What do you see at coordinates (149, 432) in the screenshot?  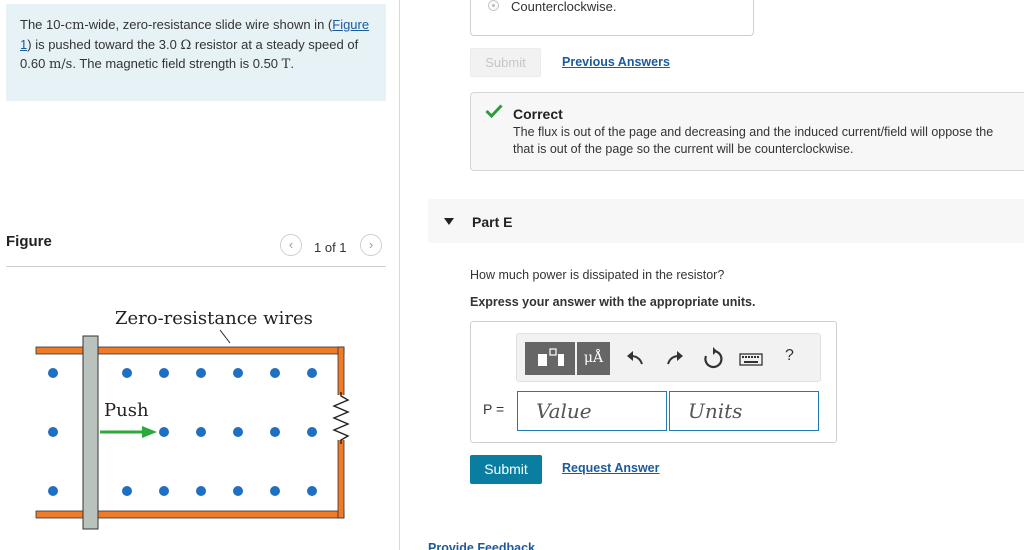 I see `push-arrowhead` at bounding box center [149, 432].